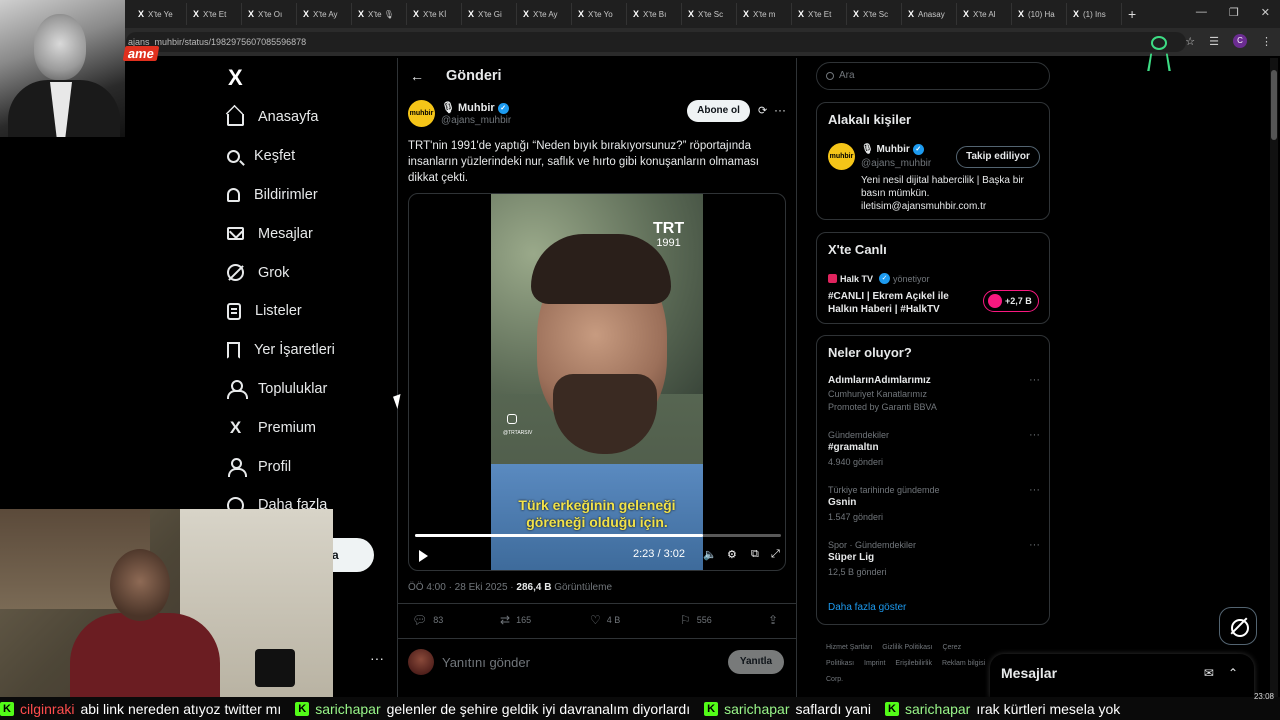 The height and width of the screenshot is (720, 1280). Describe the element at coordinates (1132, 14) in the screenshot. I see `new-tab-button: +` at that location.